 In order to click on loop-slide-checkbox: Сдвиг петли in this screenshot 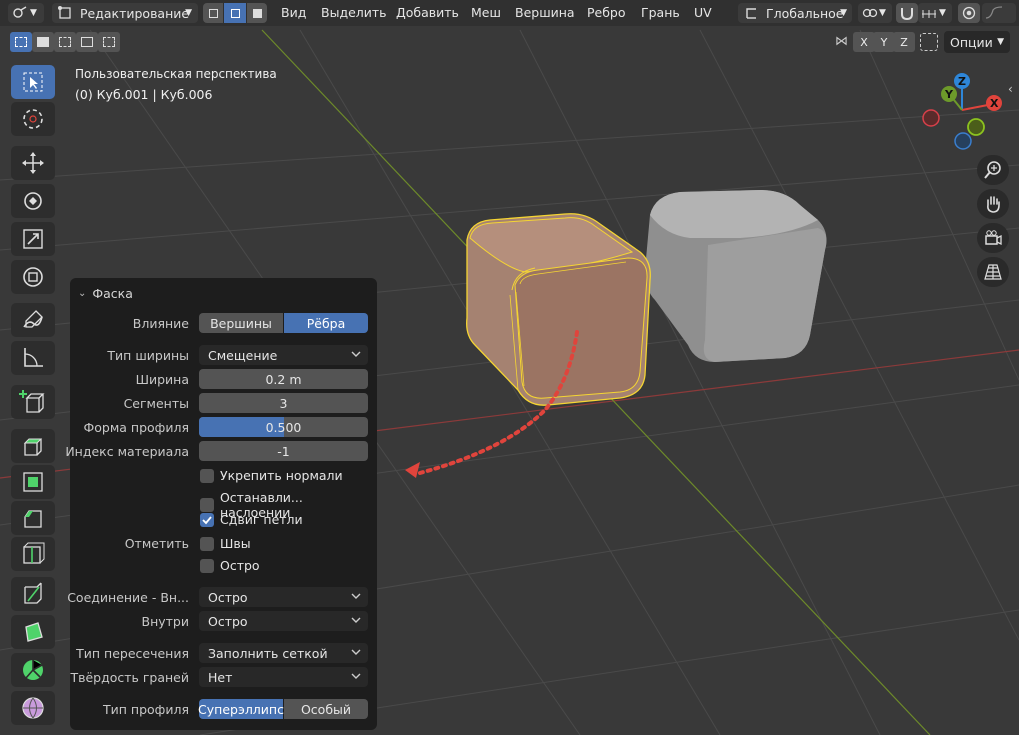, I will do `click(251, 519)`.